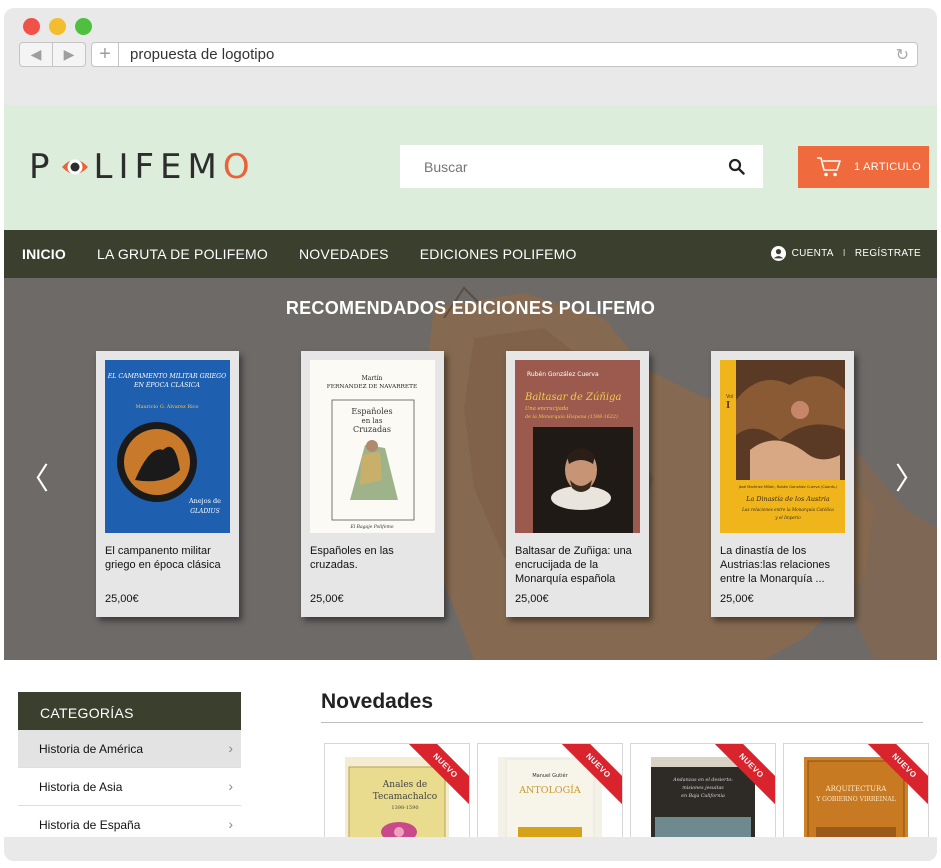 The width and height of the screenshot is (941, 868). Describe the element at coordinates (910, 476) in the screenshot. I see `carousel-next-icon: 〉` at that location.